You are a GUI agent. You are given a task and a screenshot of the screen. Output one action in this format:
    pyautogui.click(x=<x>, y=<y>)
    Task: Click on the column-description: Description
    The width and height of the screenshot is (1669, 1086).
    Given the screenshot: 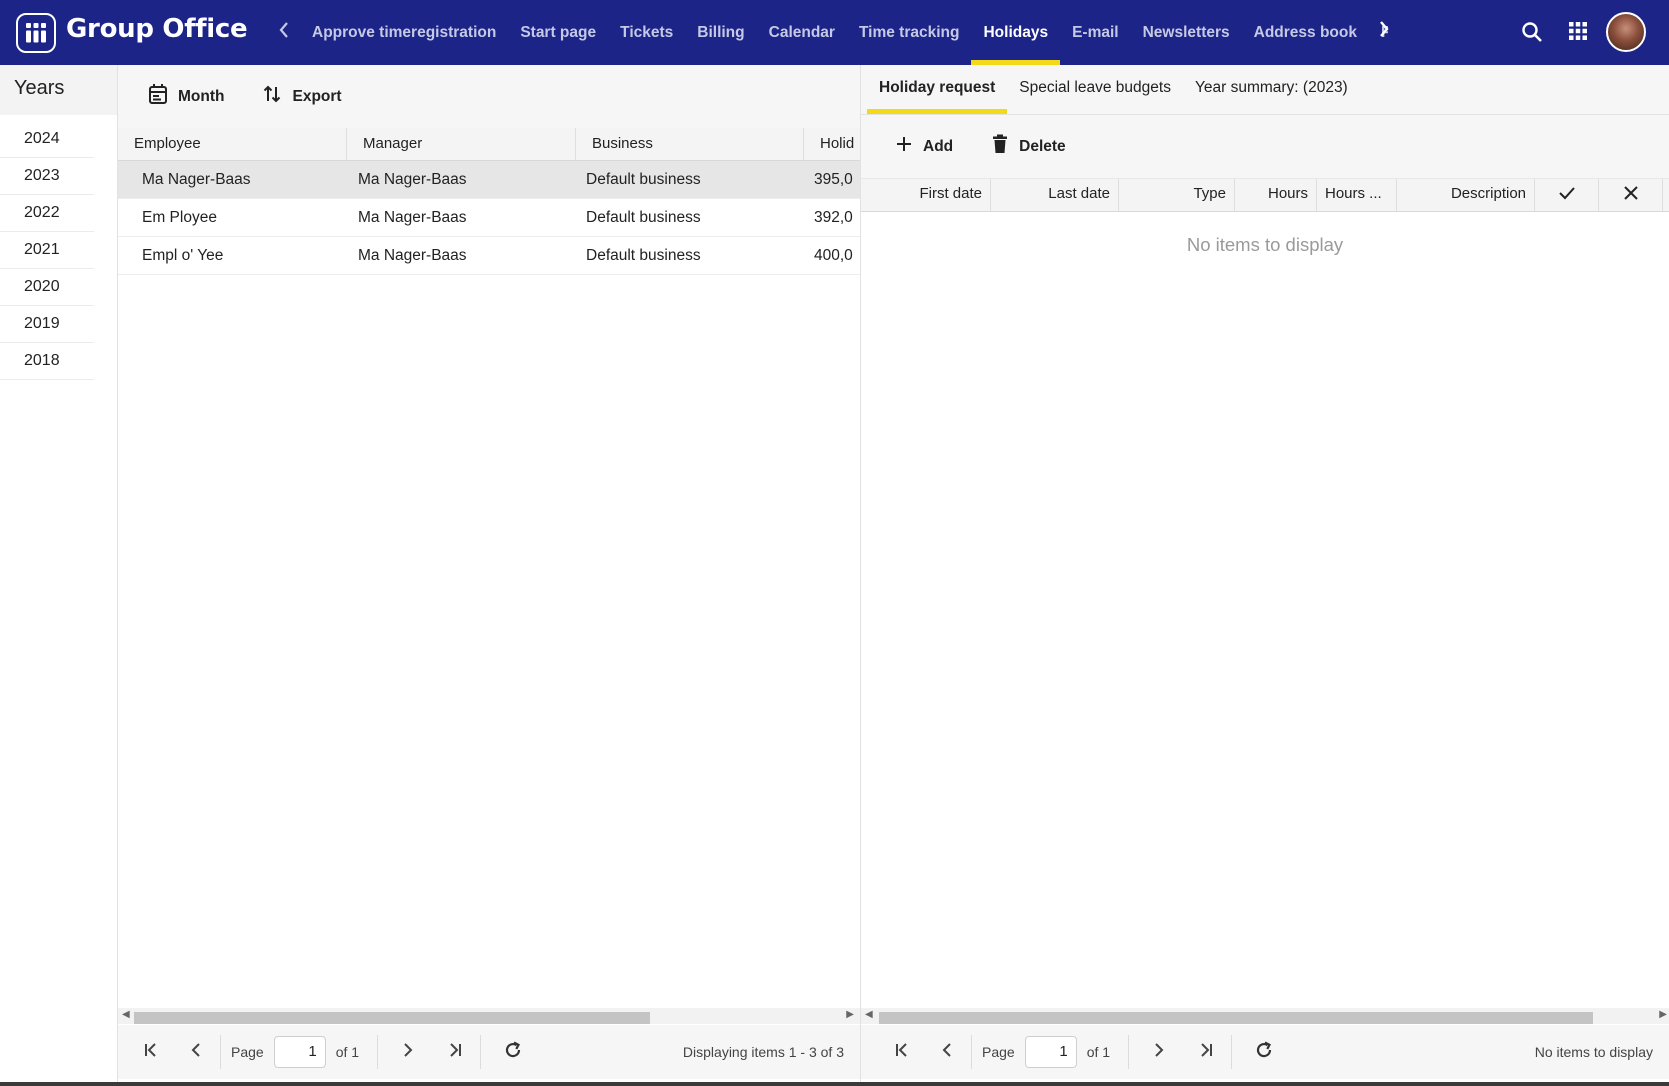 What is the action you would take?
    pyautogui.click(x=1466, y=195)
    